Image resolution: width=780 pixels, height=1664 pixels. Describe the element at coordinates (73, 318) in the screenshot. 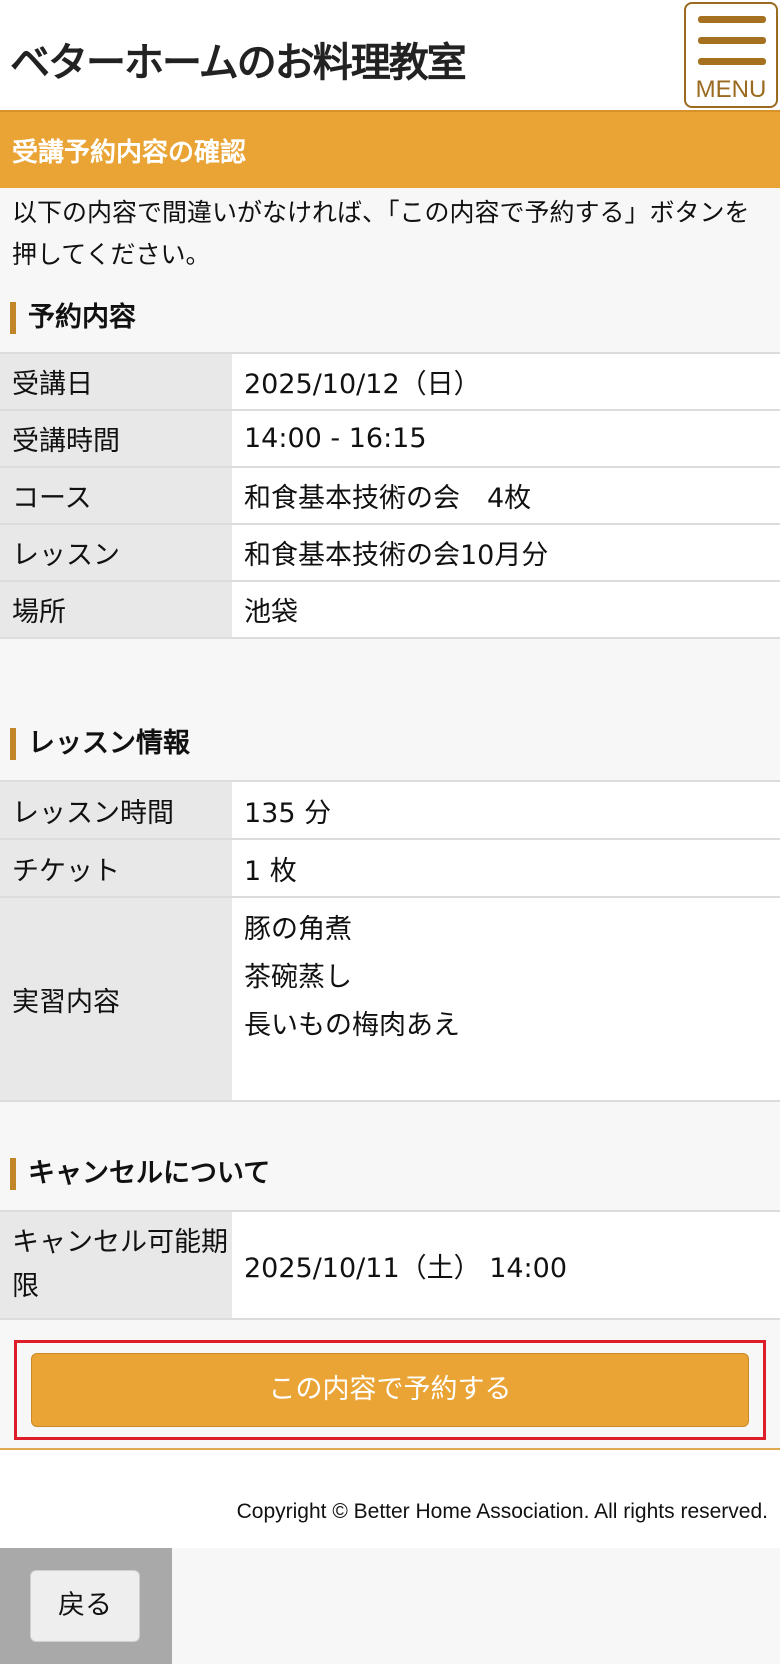

I see `section-heading-reservation: 予約内容` at that location.